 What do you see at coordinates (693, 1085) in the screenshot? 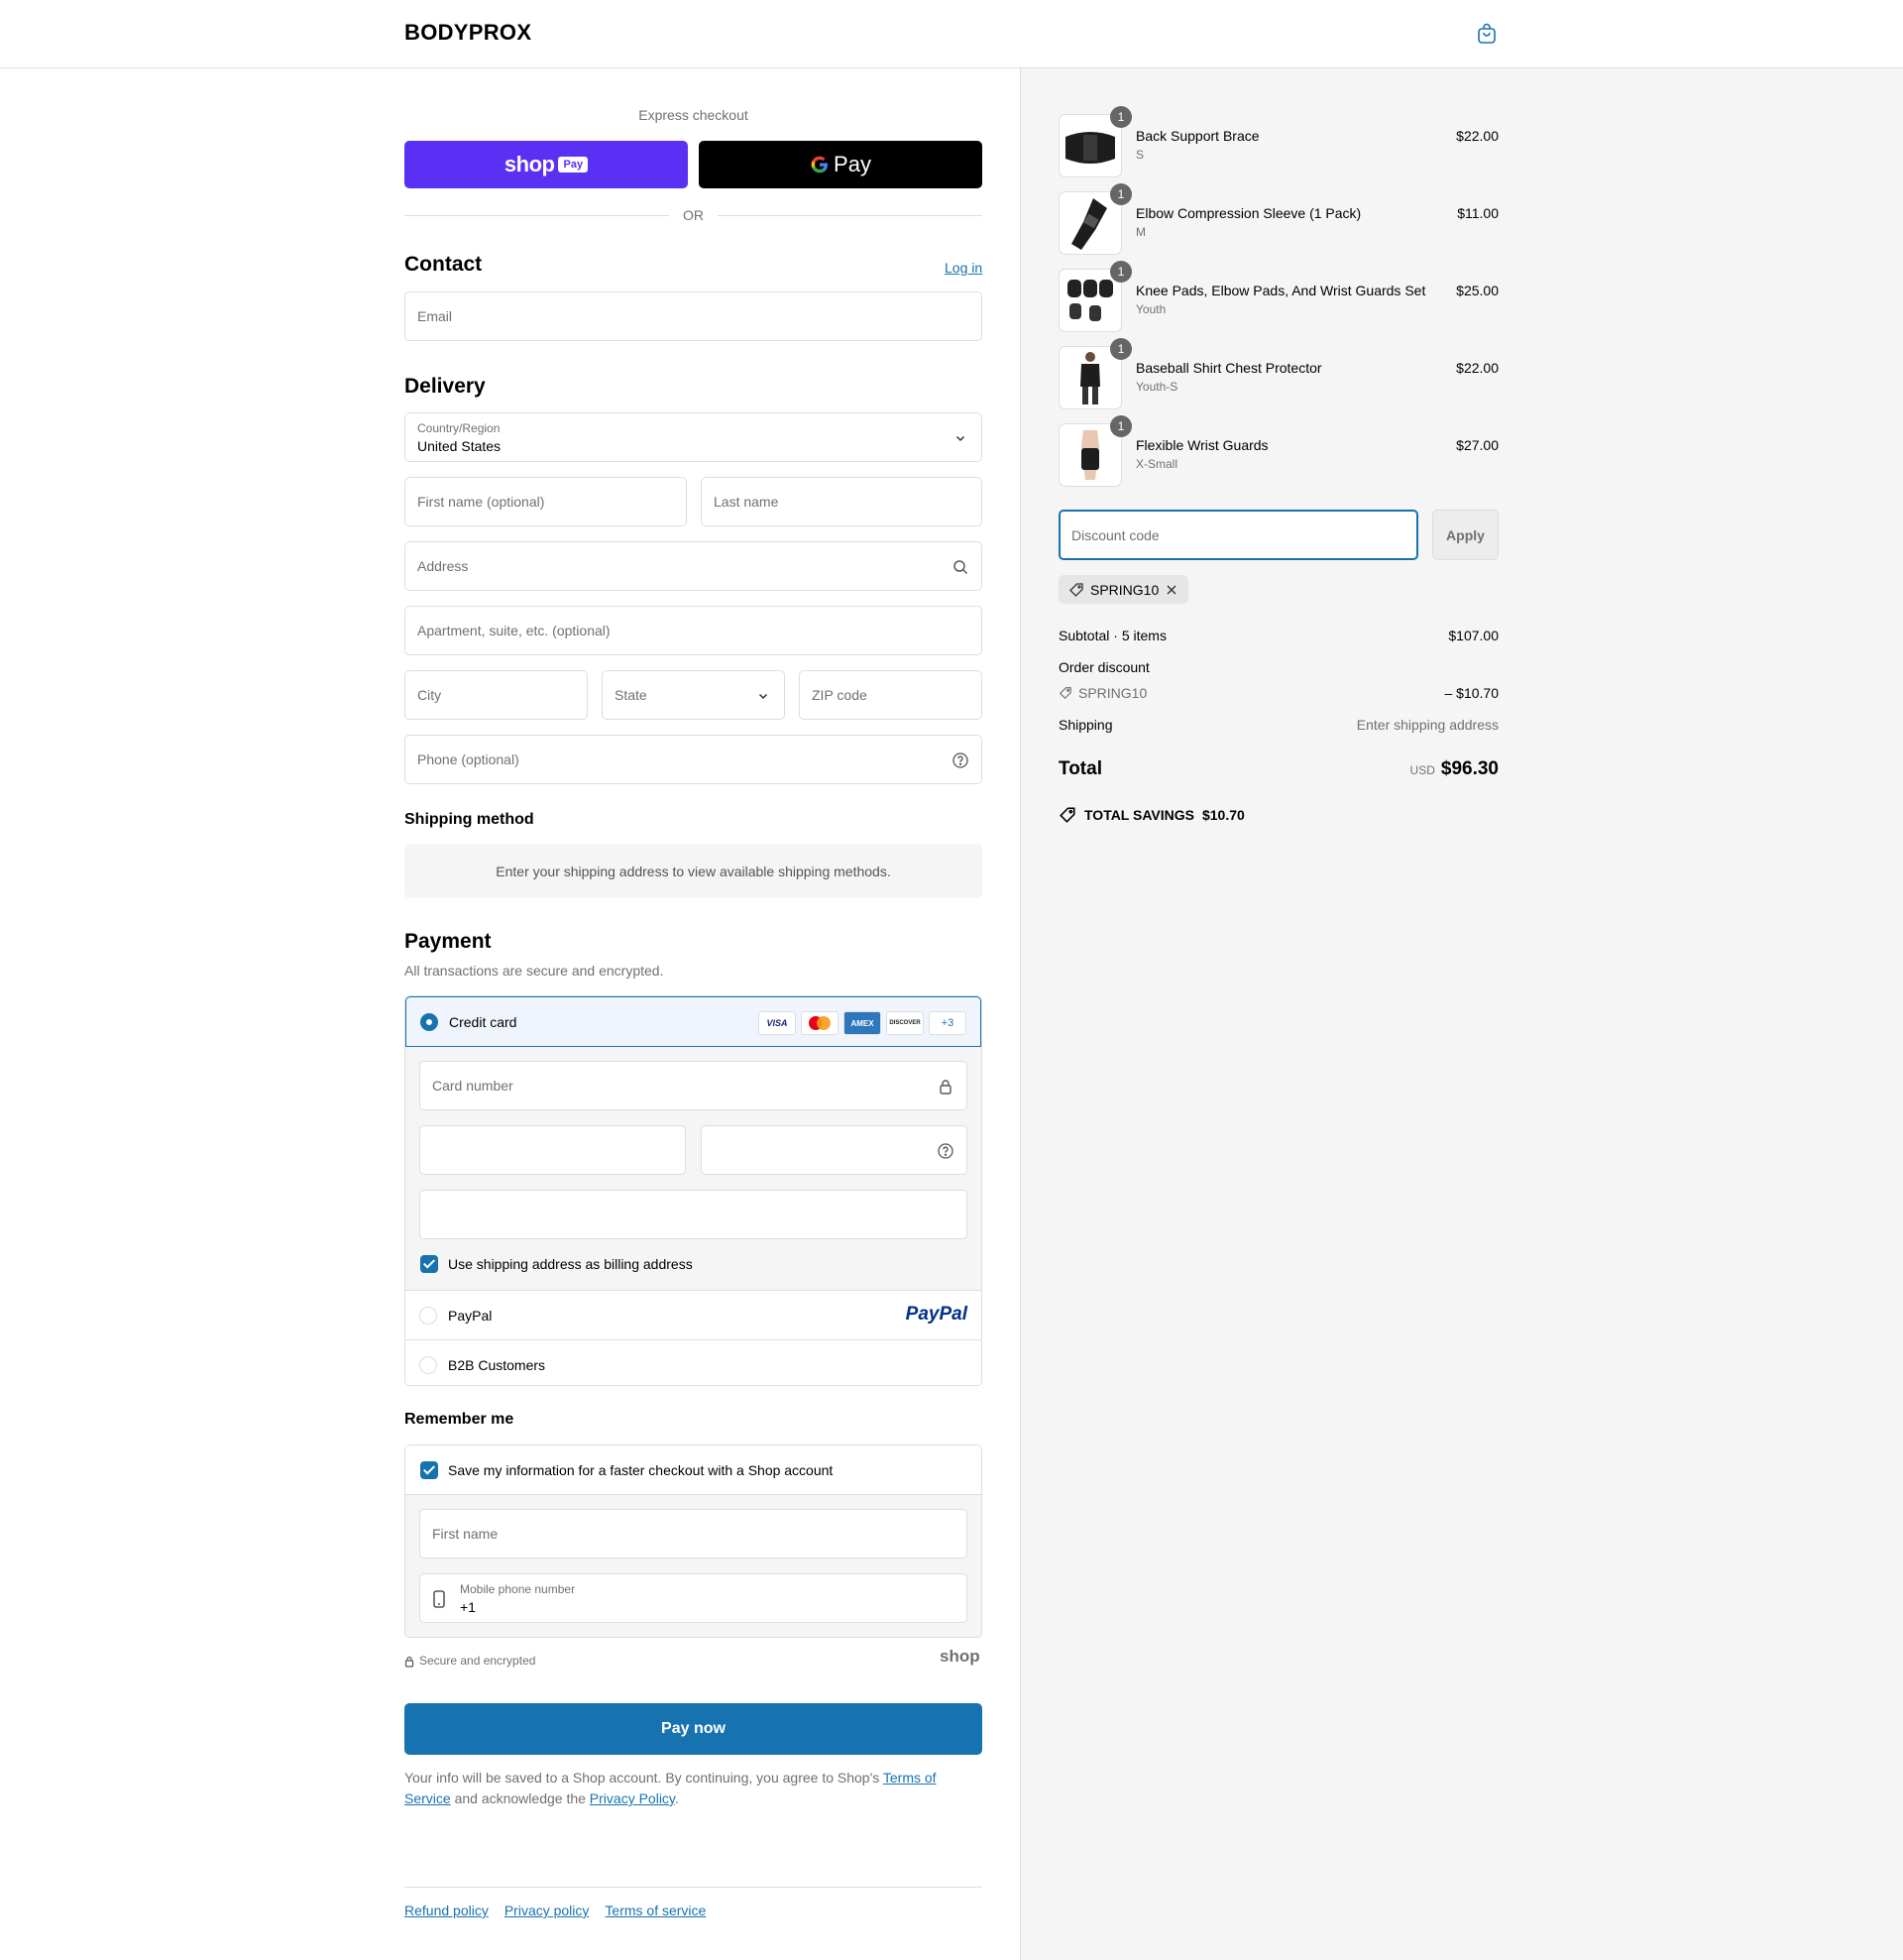
I see `card-number-field: Card number` at bounding box center [693, 1085].